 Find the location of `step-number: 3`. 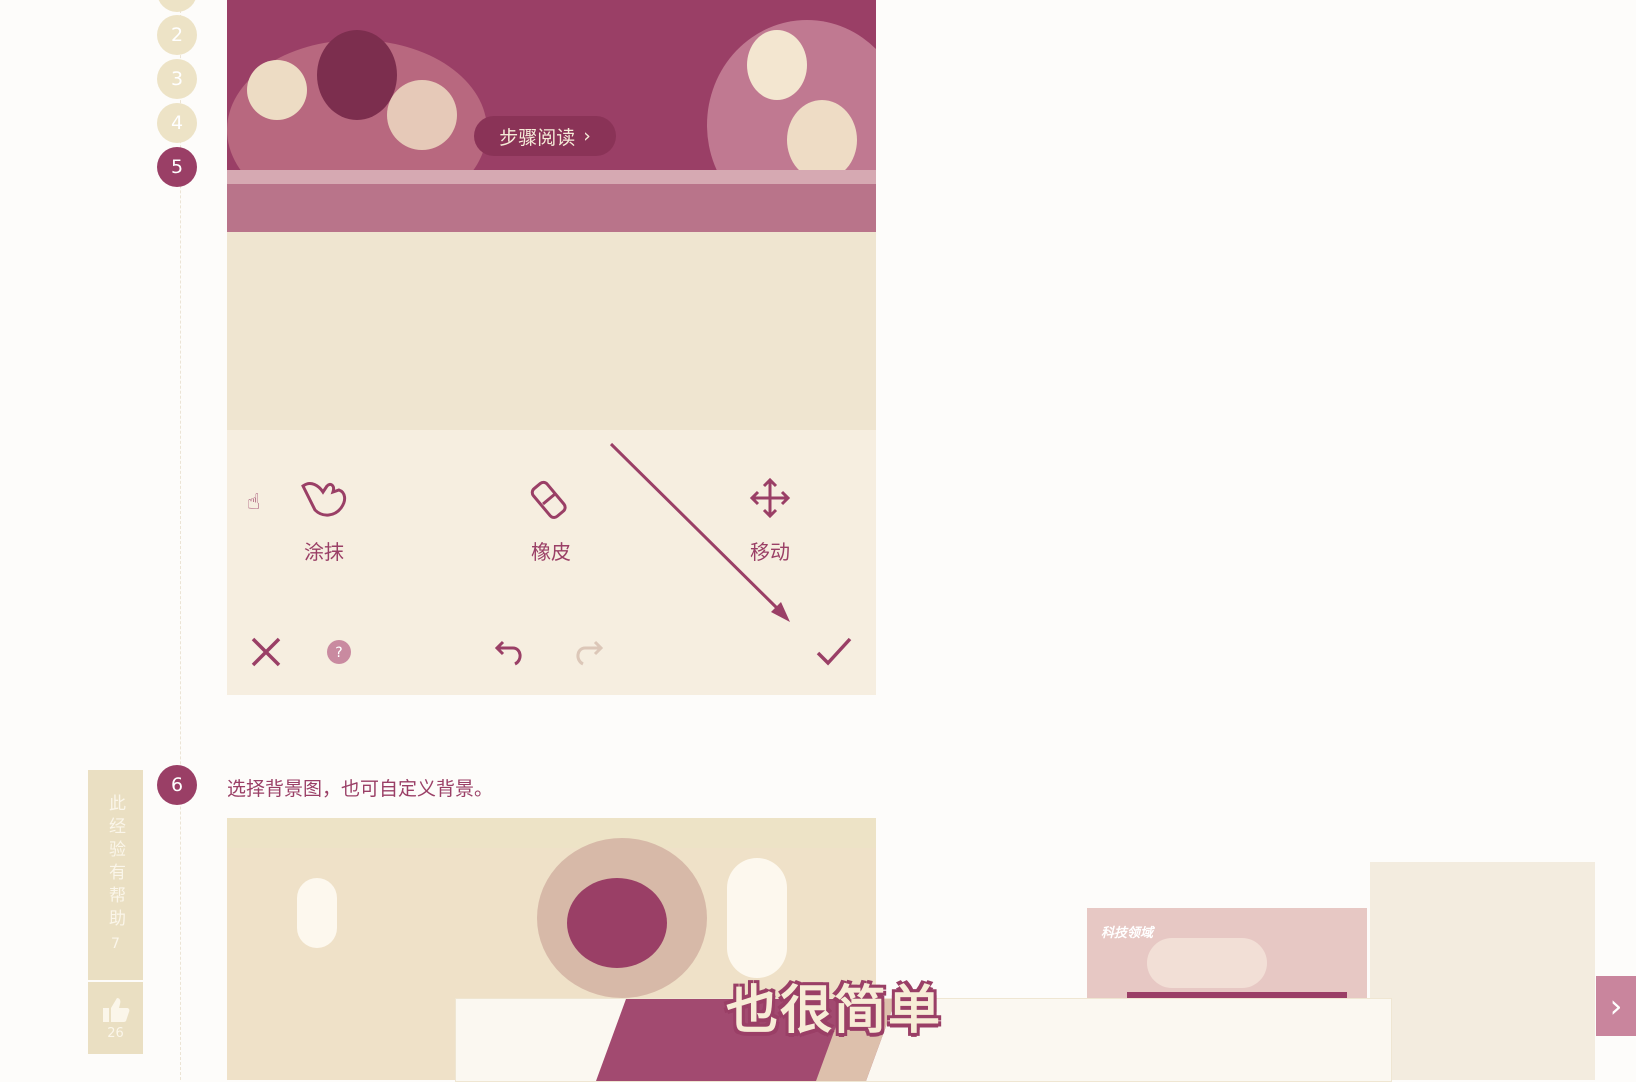

step-number: 3 is located at coordinates (177, 79).